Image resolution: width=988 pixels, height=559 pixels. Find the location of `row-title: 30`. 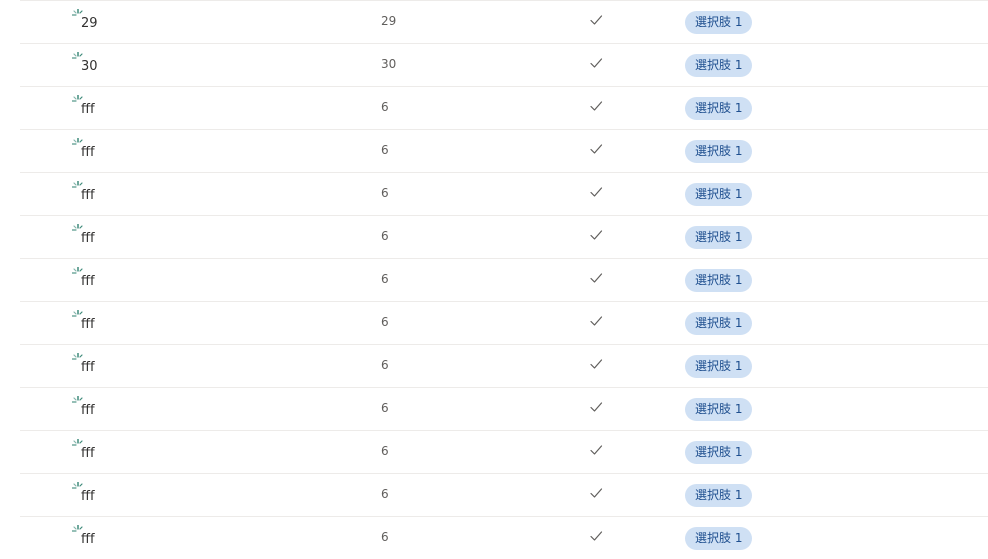

row-title: 30 is located at coordinates (89, 66).